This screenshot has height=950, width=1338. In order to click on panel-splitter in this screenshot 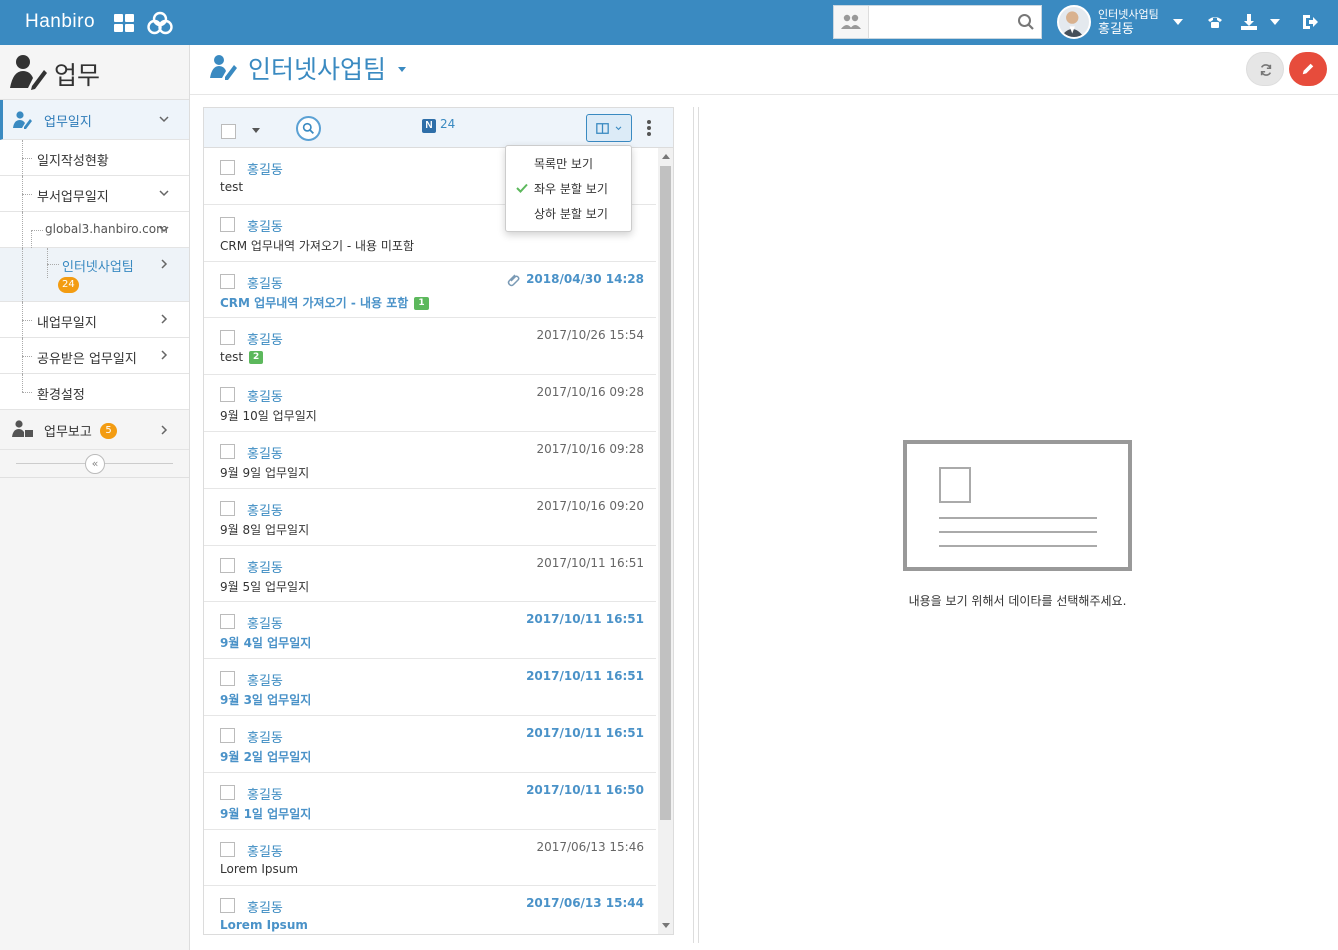, I will do `click(696, 525)`.